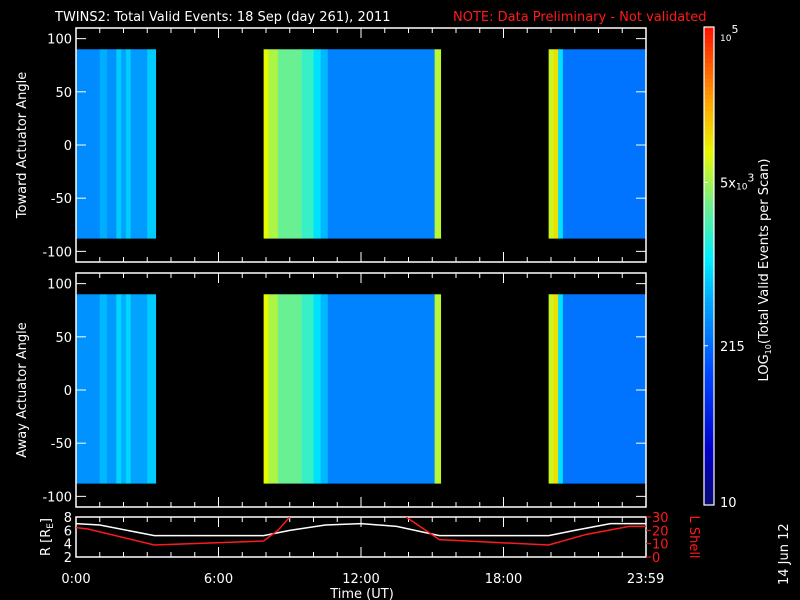  What do you see at coordinates (728, 183) in the screenshot?
I see `colorbar-tick-prefix: 5x` at bounding box center [728, 183].